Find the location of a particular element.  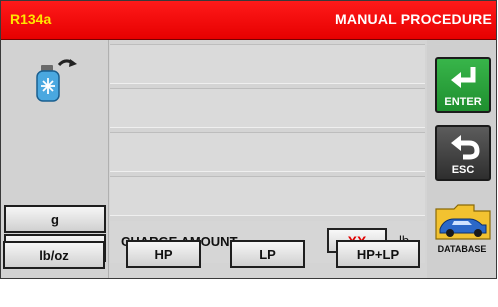

hp-button: HP is located at coordinates (163, 254).